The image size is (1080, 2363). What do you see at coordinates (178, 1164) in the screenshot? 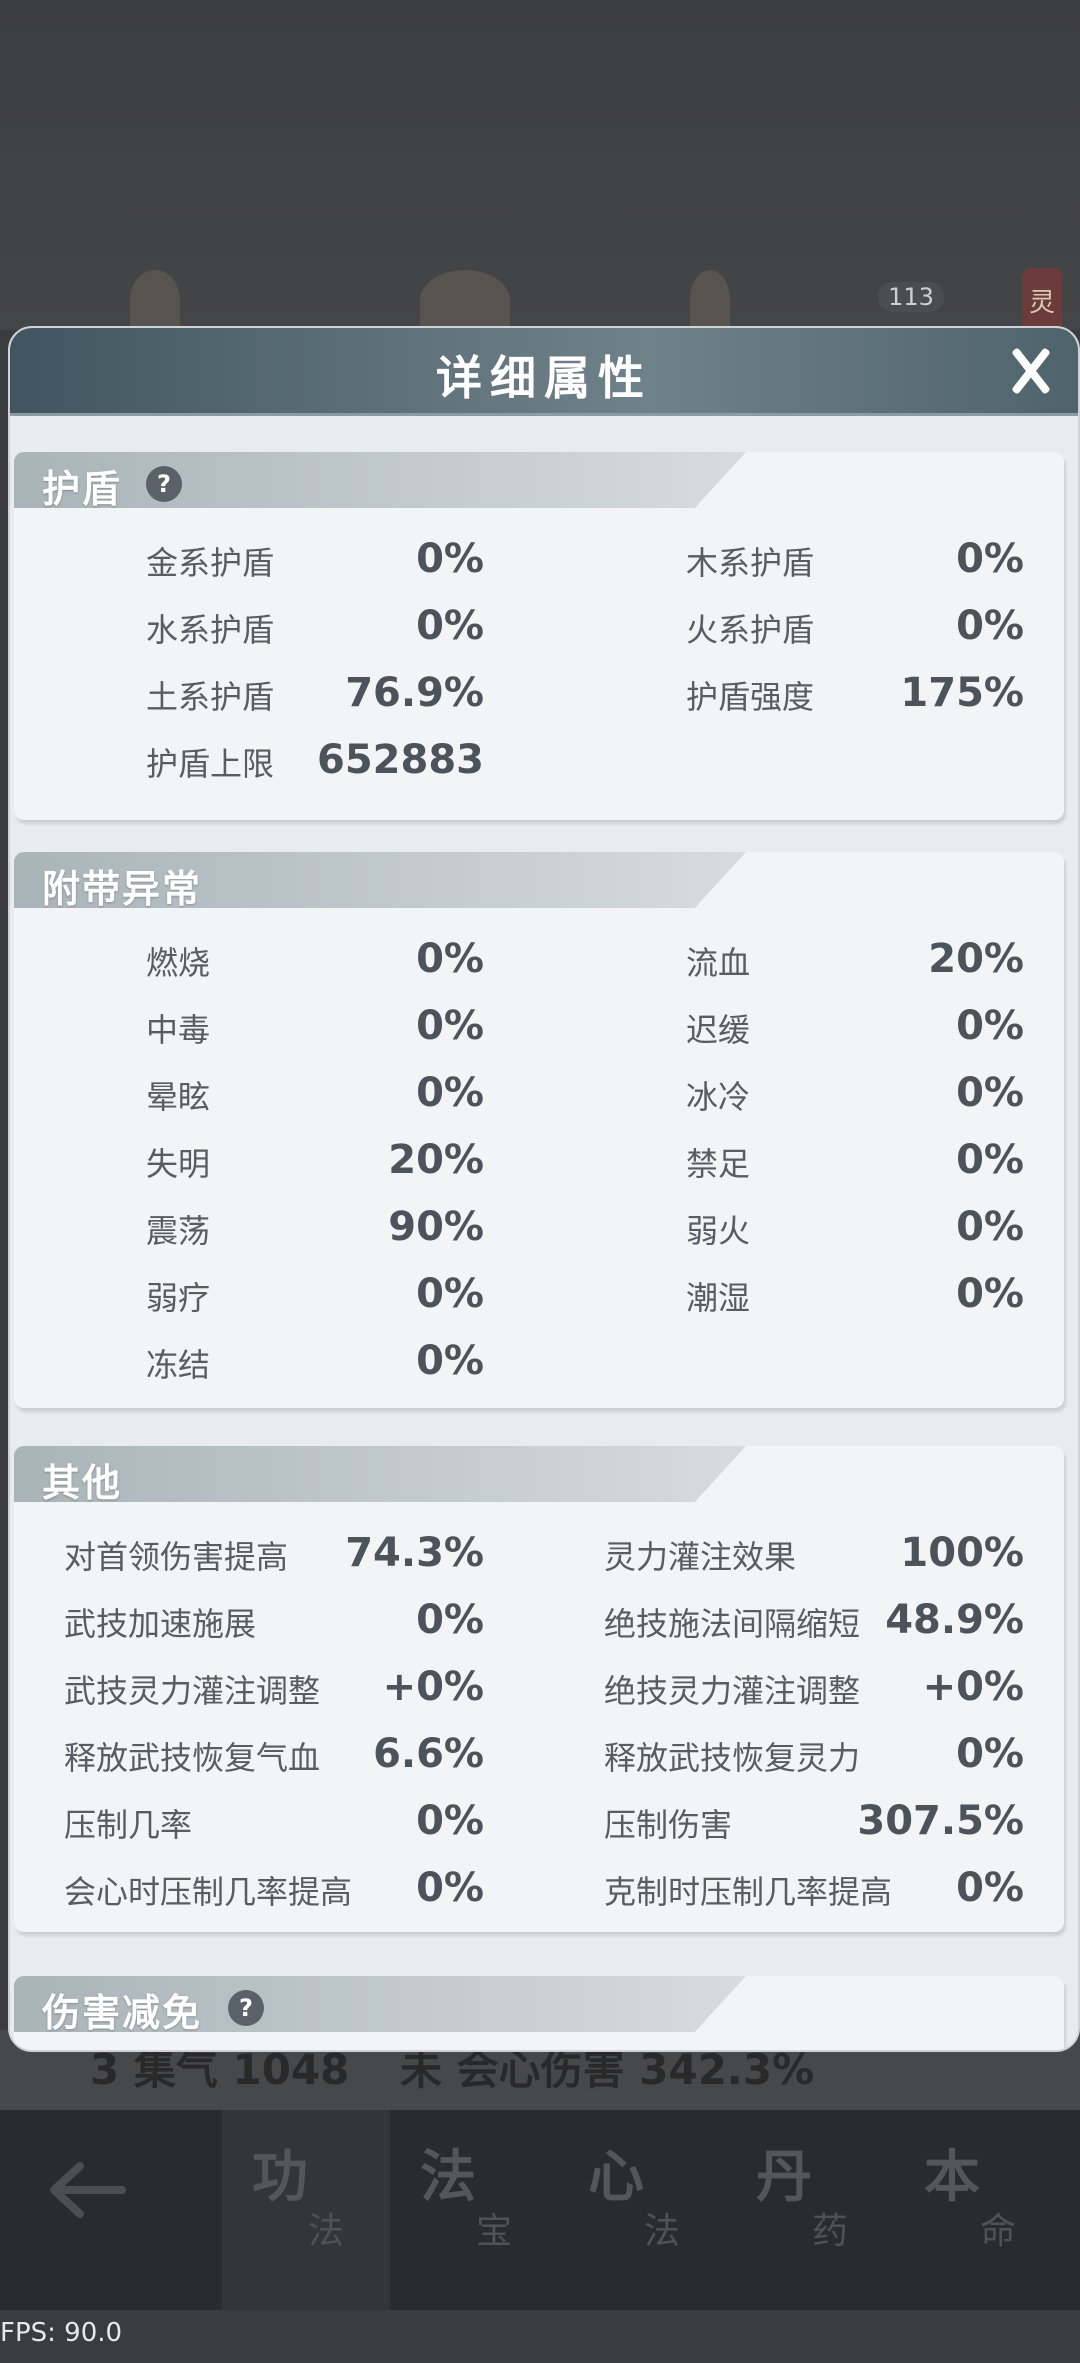
I see `stat-label: 失明` at bounding box center [178, 1164].